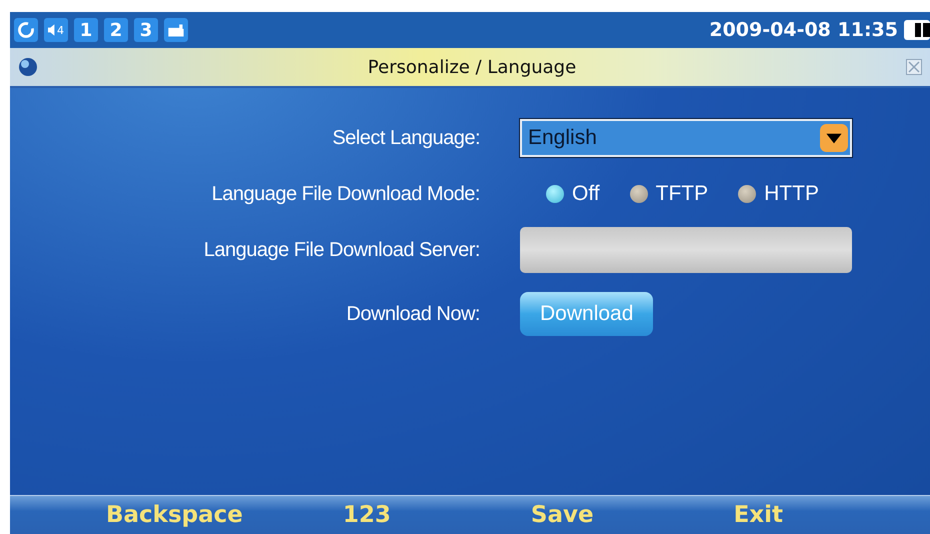  I want to click on battery-icon, so click(917, 30).